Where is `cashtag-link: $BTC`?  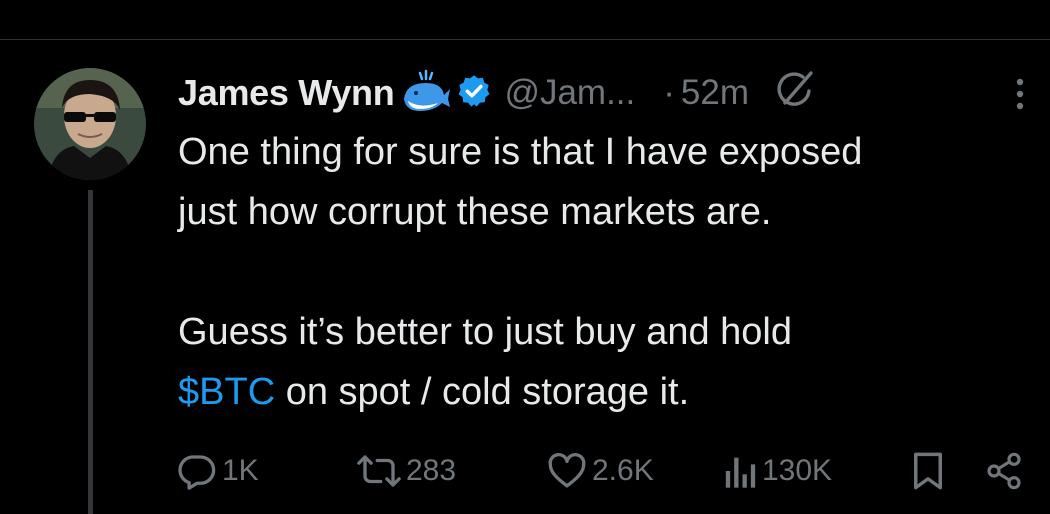 cashtag-link: $BTC is located at coordinates (226, 392).